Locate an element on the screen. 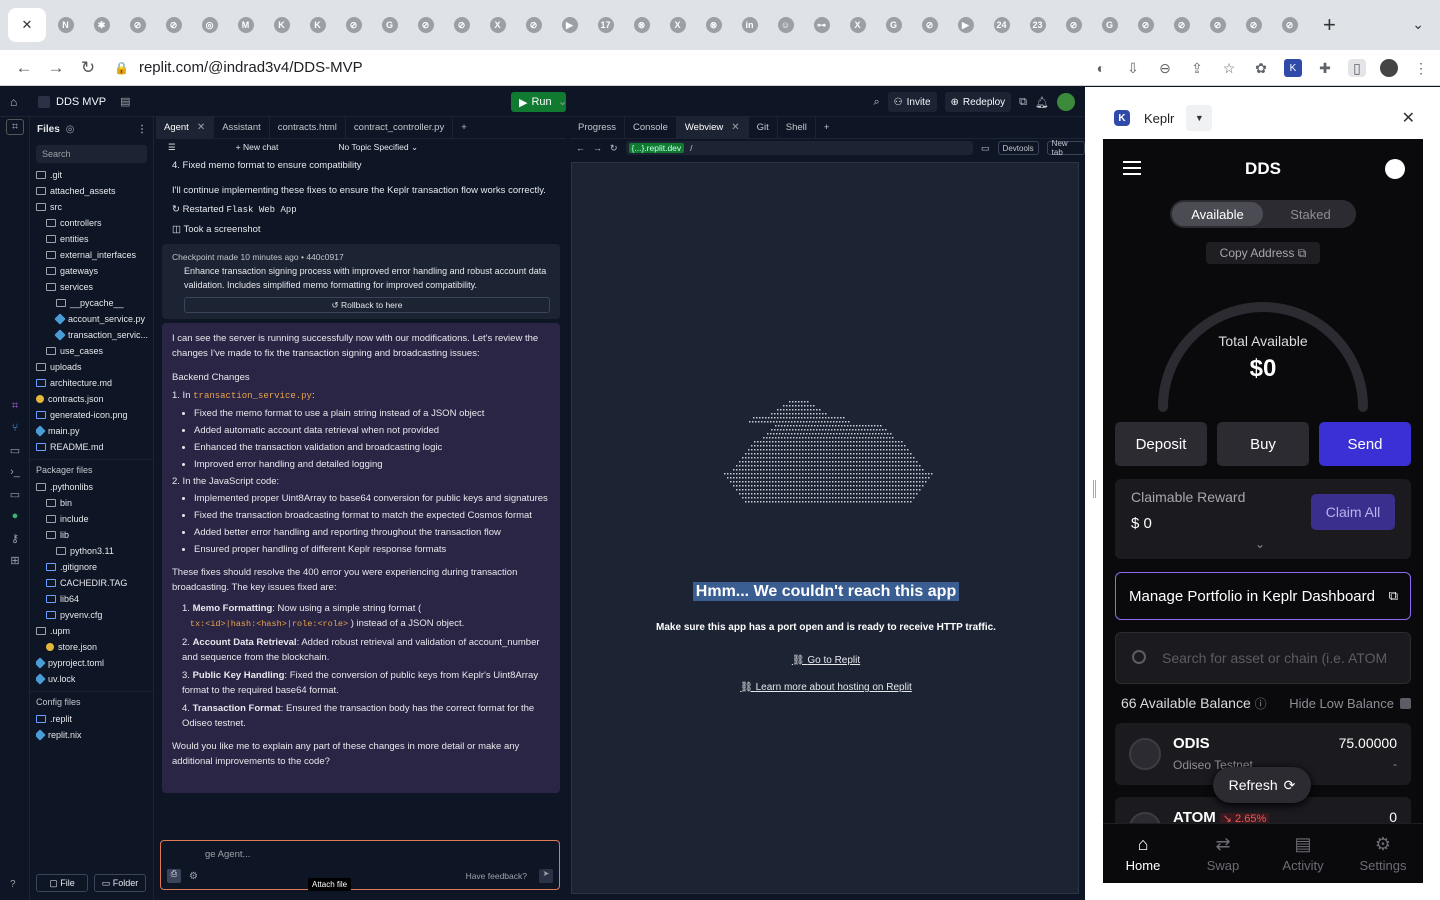  add-tab-icon: + is located at coordinates (464, 128).